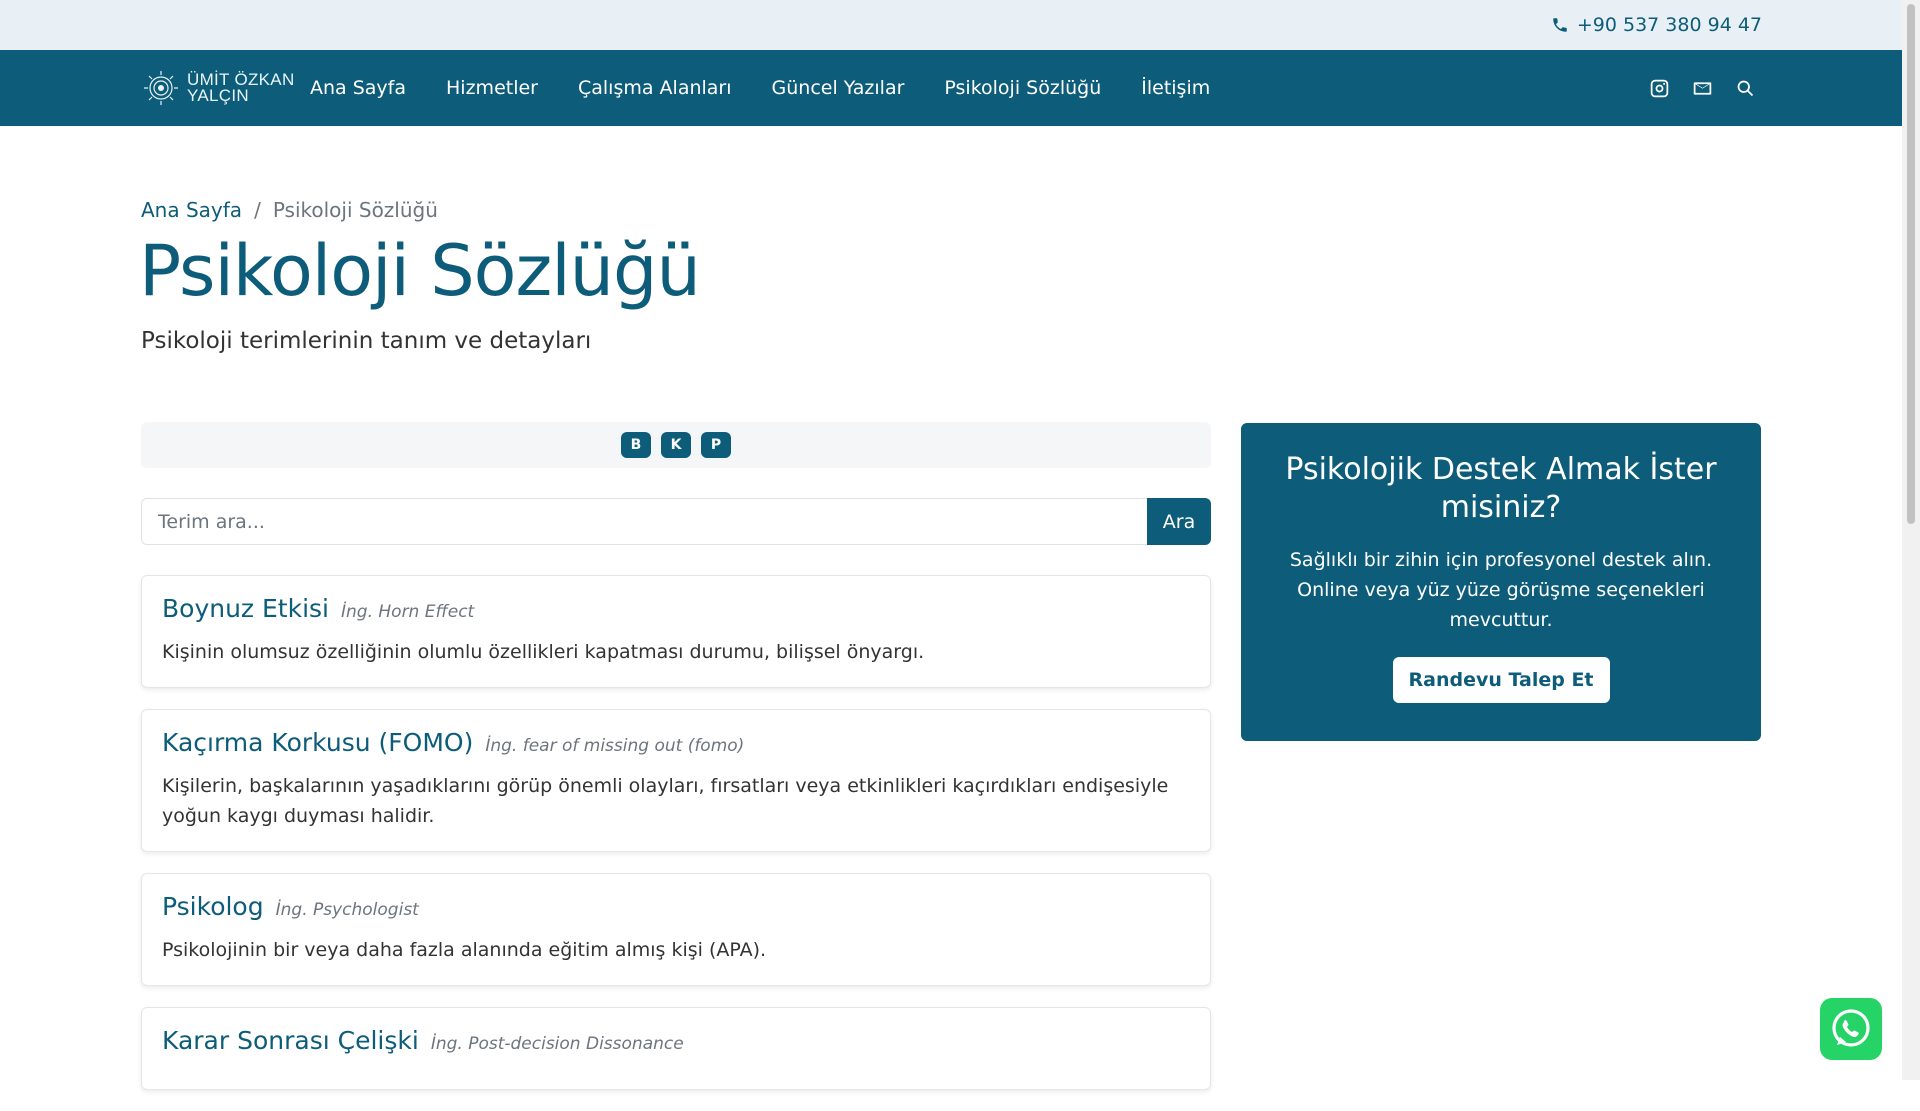  I want to click on appointment-request-button: Randevu Talep Et, so click(1501, 680).